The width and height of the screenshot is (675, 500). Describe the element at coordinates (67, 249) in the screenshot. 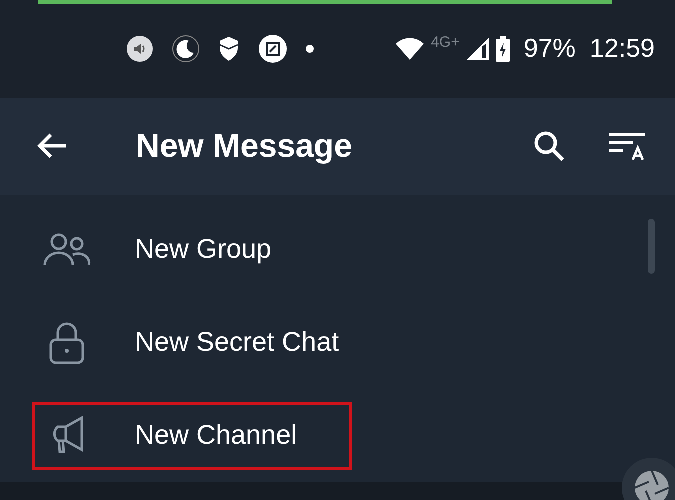

I see `people-icon` at that location.